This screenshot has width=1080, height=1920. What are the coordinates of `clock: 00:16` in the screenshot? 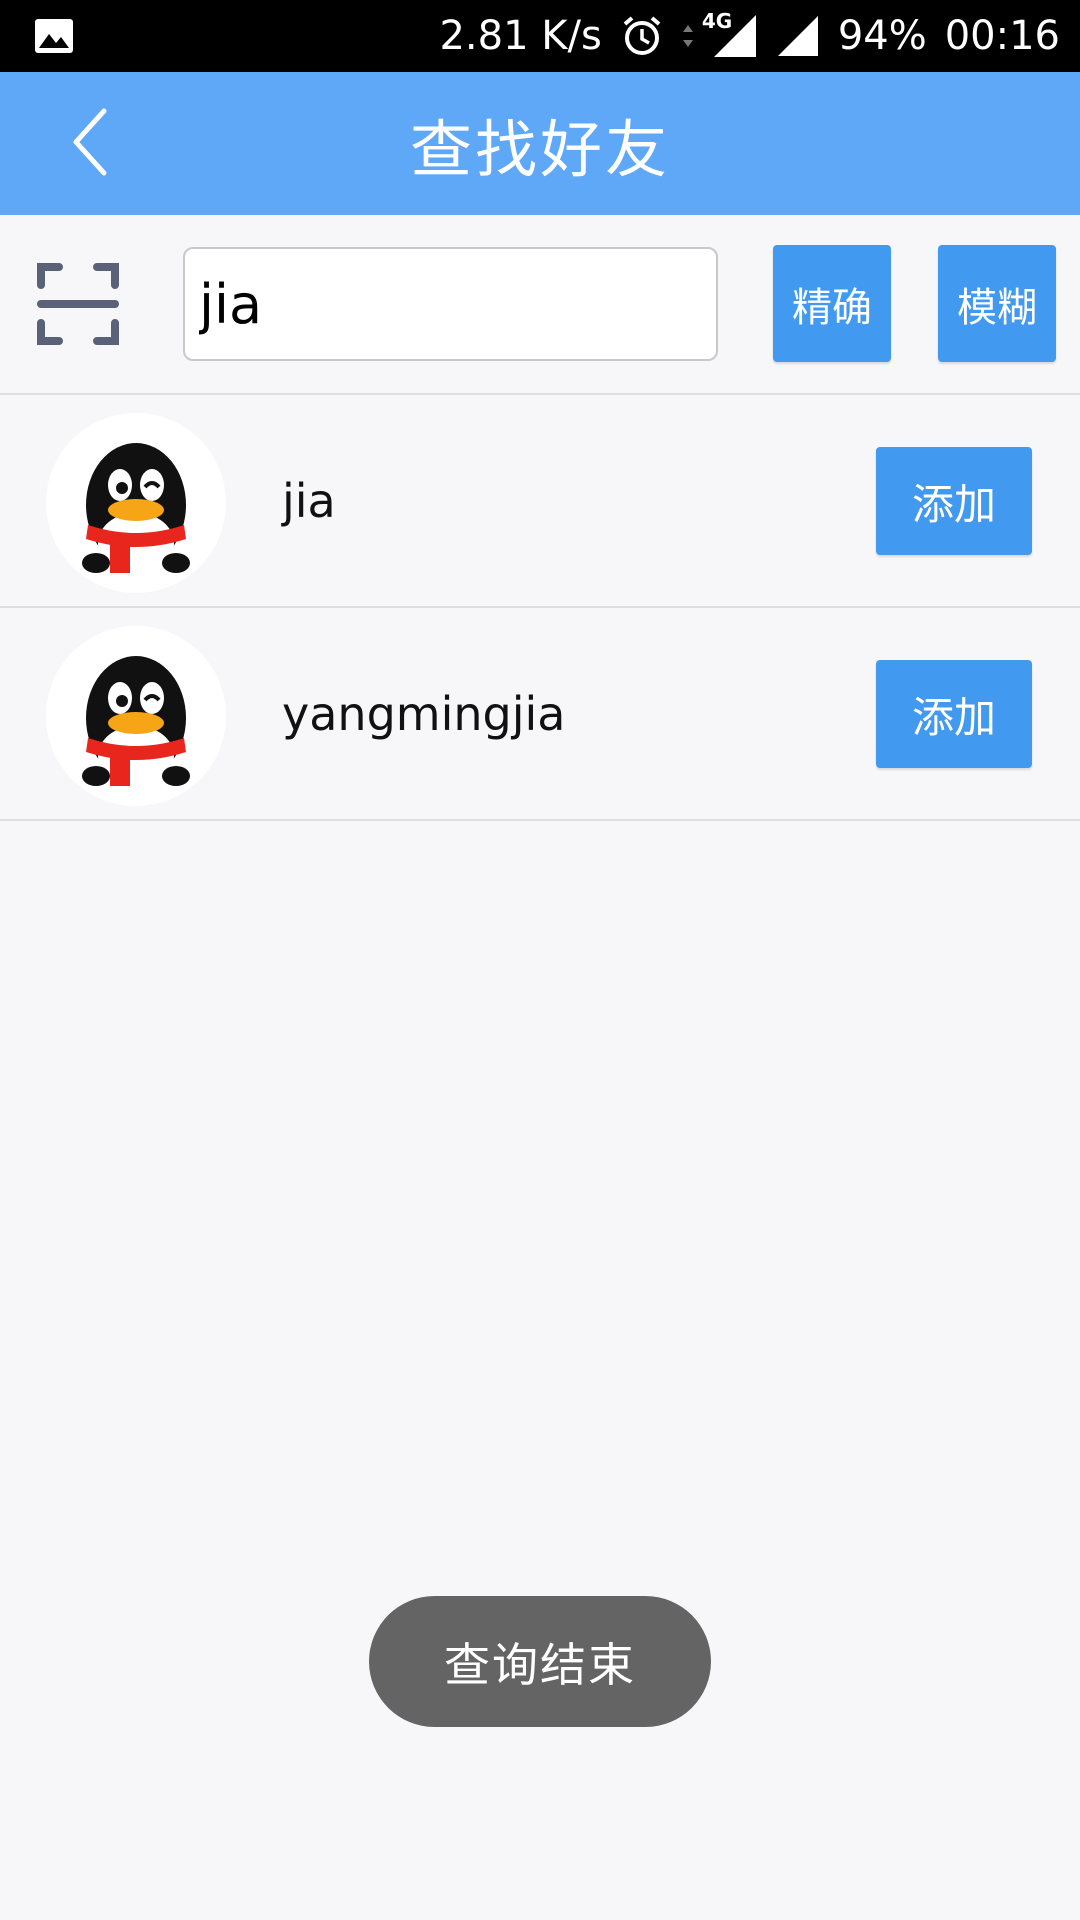 It's located at (1002, 36).